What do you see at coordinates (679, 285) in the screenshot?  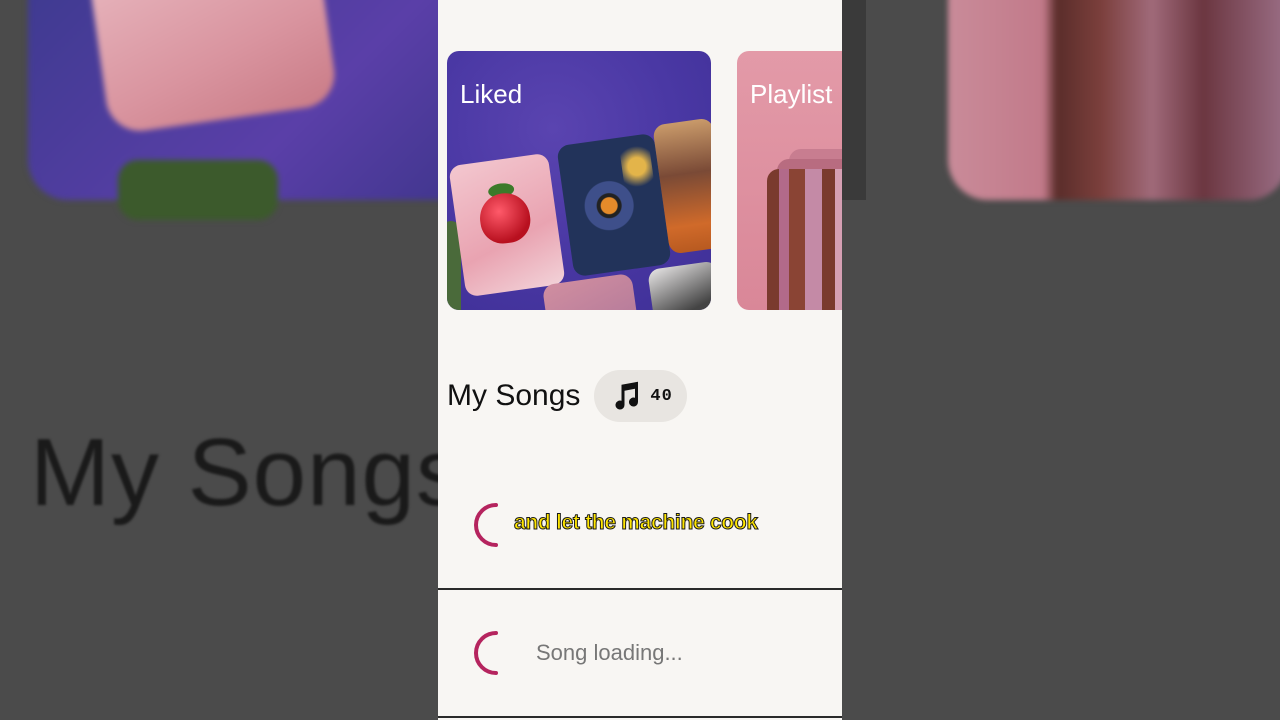 I see `cover-thumbnail` at bounding box center [679, 285].